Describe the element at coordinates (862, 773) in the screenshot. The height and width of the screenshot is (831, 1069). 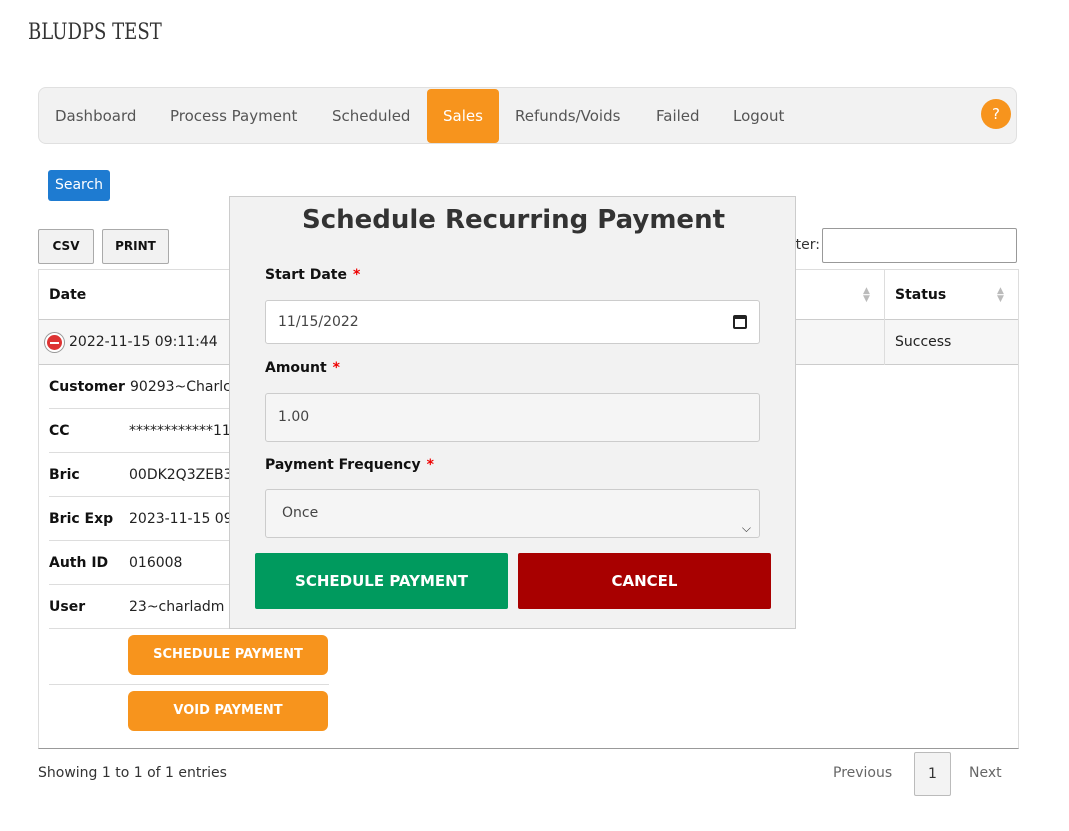
I see `previous-page-button: Previous` at that location.